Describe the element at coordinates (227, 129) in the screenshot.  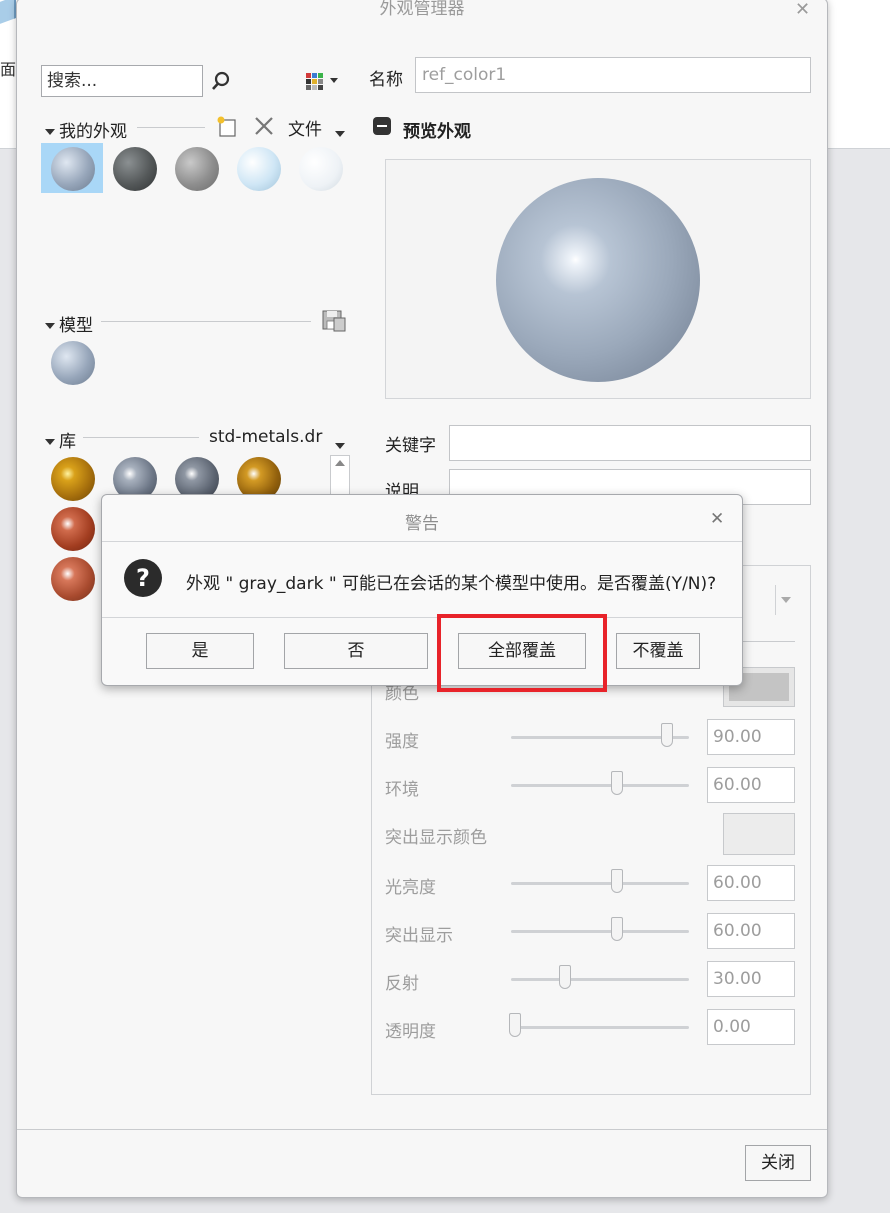
I see `new-appearance-icon` at that location.